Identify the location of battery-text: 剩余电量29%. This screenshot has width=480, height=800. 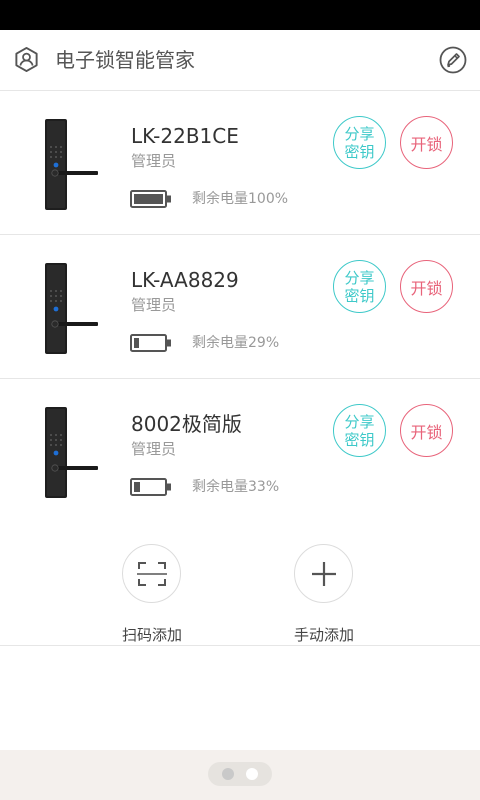
(236, 343).